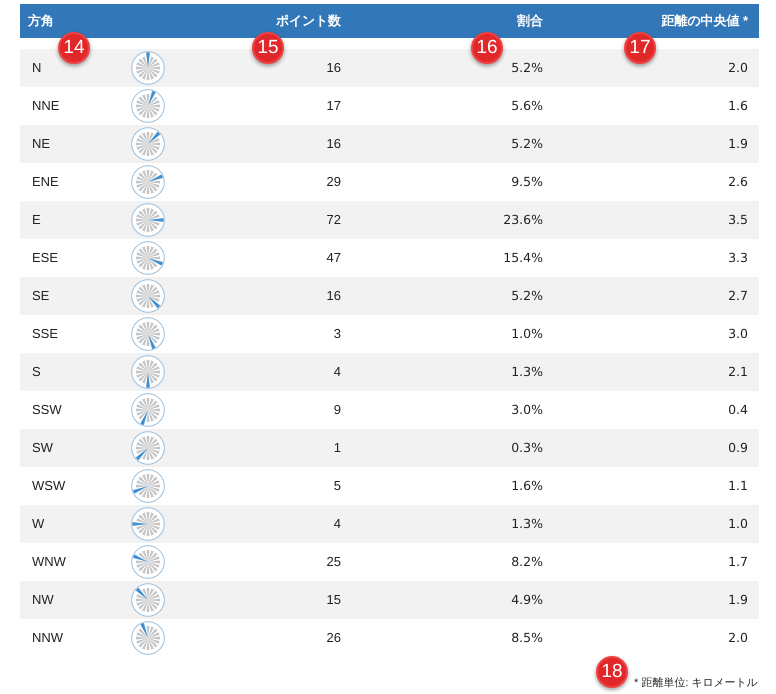 This screenshot has height=694, width=776. What do you see at coordinates (527, 409) in the screenshot?
I see `share-value: 3.0%` at bounding box center [527, 409].